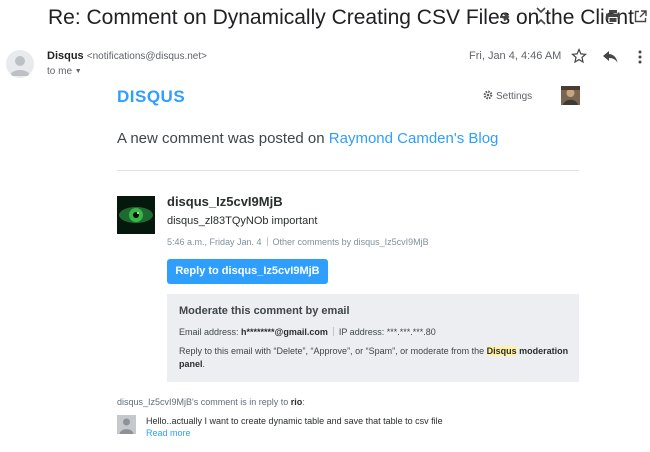 Image resolution: width=650 pixels, height=452 pixels. Describe the element at coordinates (223, 138) in the screenshot. I see `intro-prefix: A new comment was posted on` at that location.